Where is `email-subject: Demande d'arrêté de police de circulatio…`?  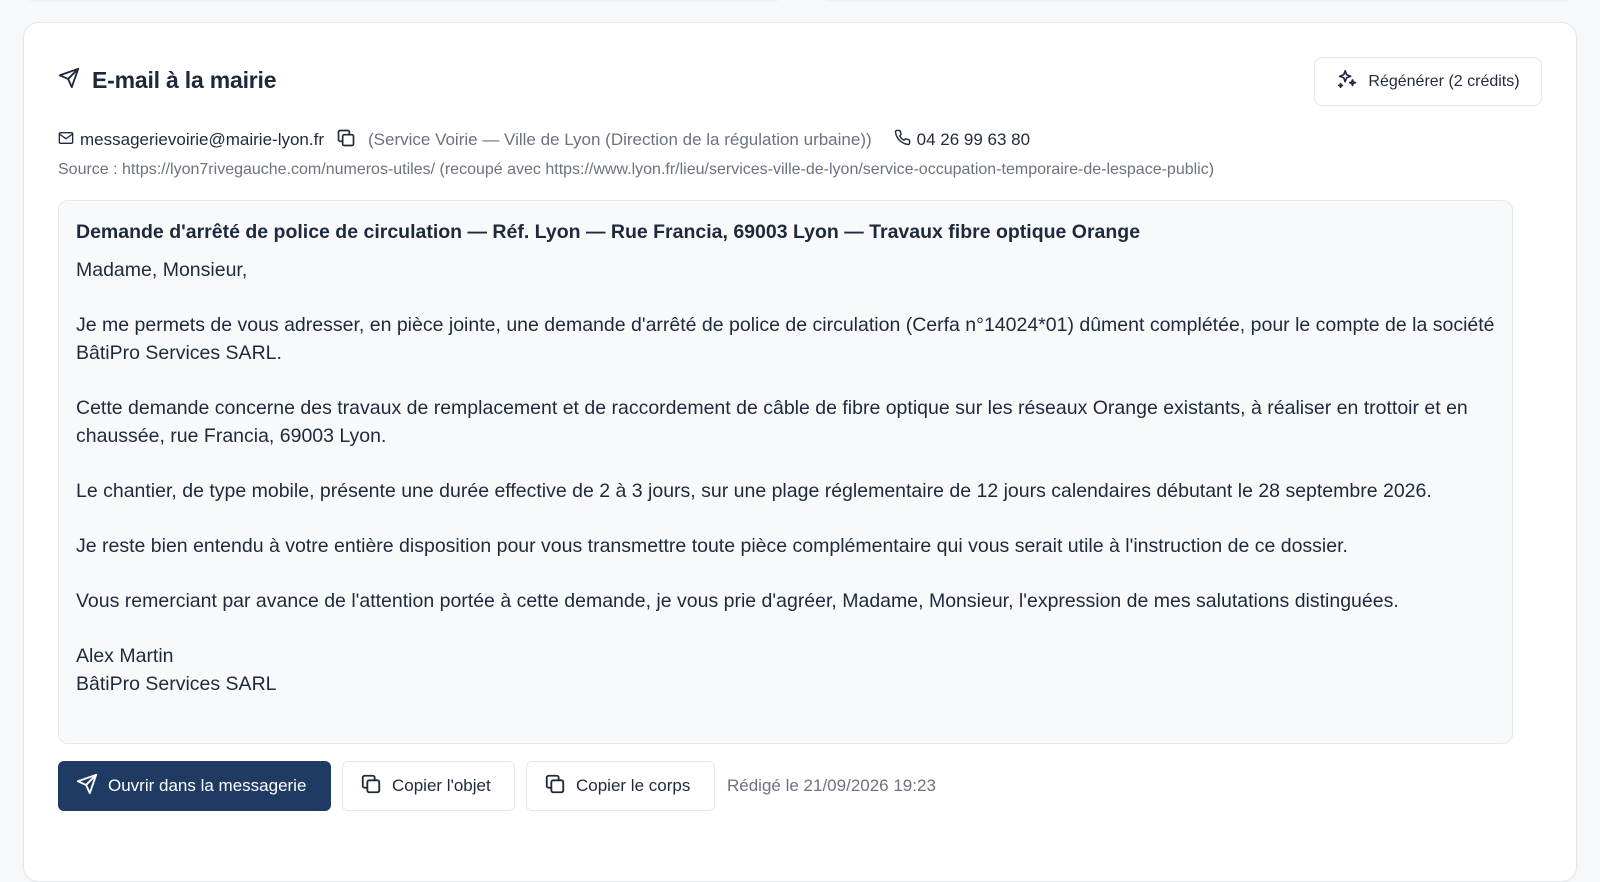
email-subject: Demande d'arrêté de police de circulatio… is located at coordinates (608, 232).